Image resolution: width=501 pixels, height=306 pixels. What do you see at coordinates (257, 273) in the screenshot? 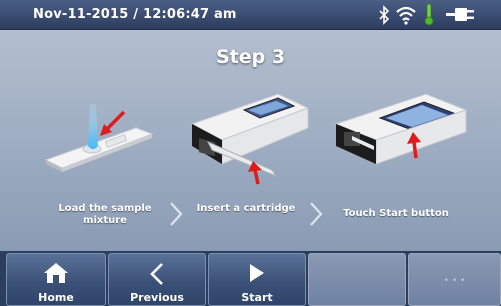
I see `play-icon` at bounding box center [257, 273].